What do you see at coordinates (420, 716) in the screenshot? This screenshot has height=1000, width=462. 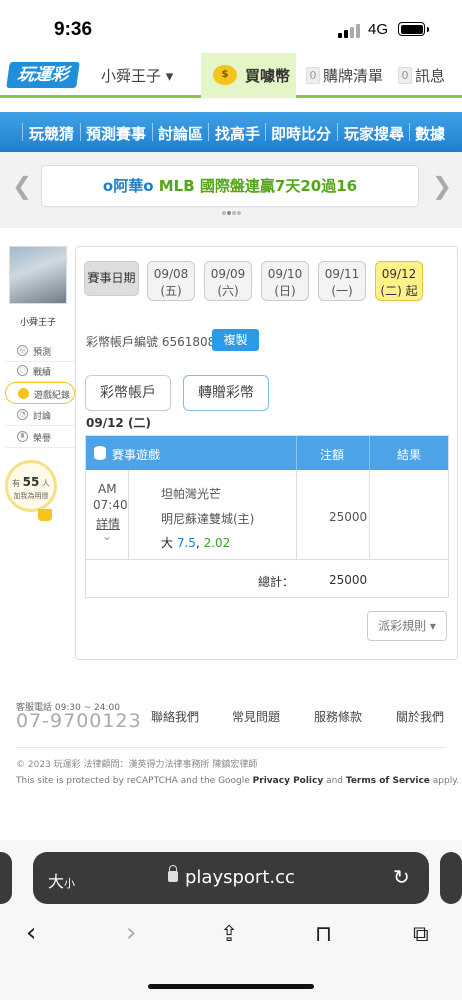 I see `footer-link-about: 關於我們` at bounding box center [420, 716].